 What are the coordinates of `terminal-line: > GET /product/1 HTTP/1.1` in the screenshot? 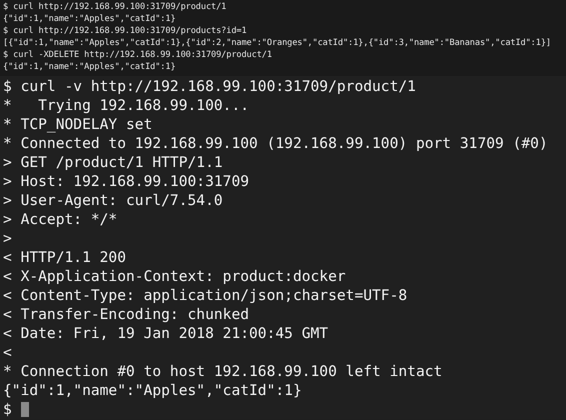 It's located at (113, 162).